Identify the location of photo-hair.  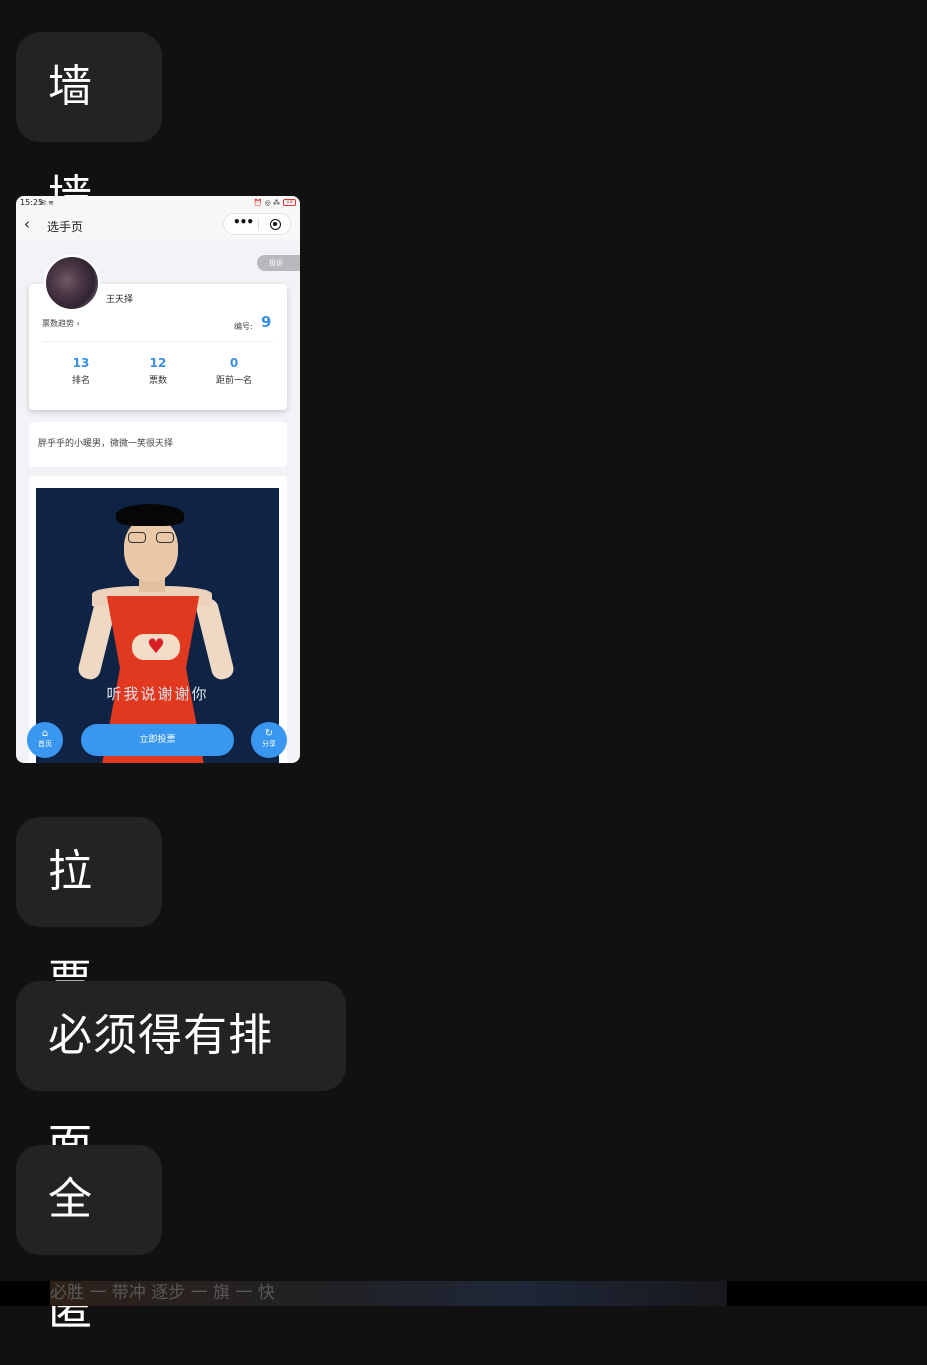
(150, 515).